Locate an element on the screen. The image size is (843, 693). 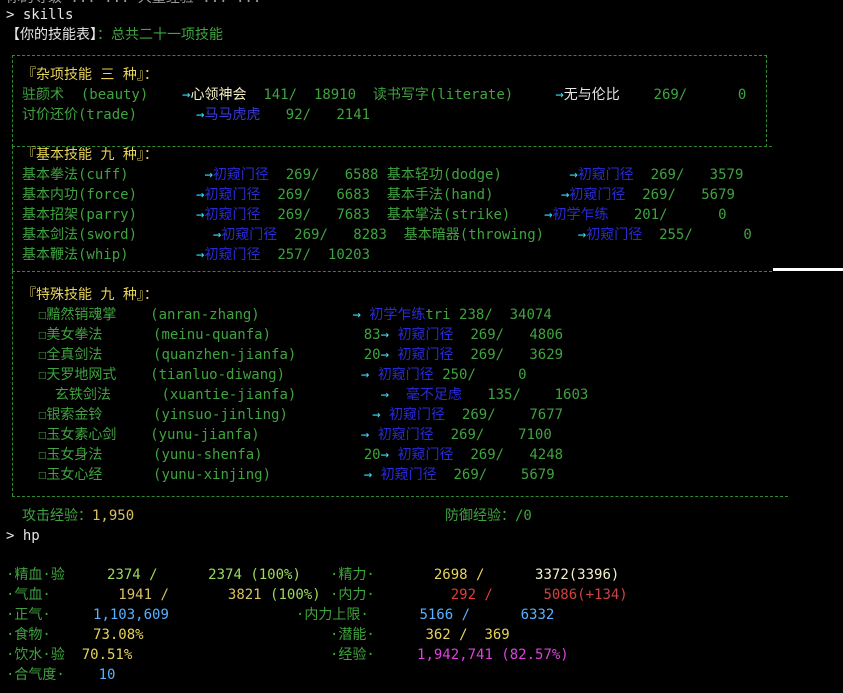
special-row-9: ☐玉女心经 (yunu-xinjing) → 初窥门径 269/ 5679 is located at coordinates (296, 475).